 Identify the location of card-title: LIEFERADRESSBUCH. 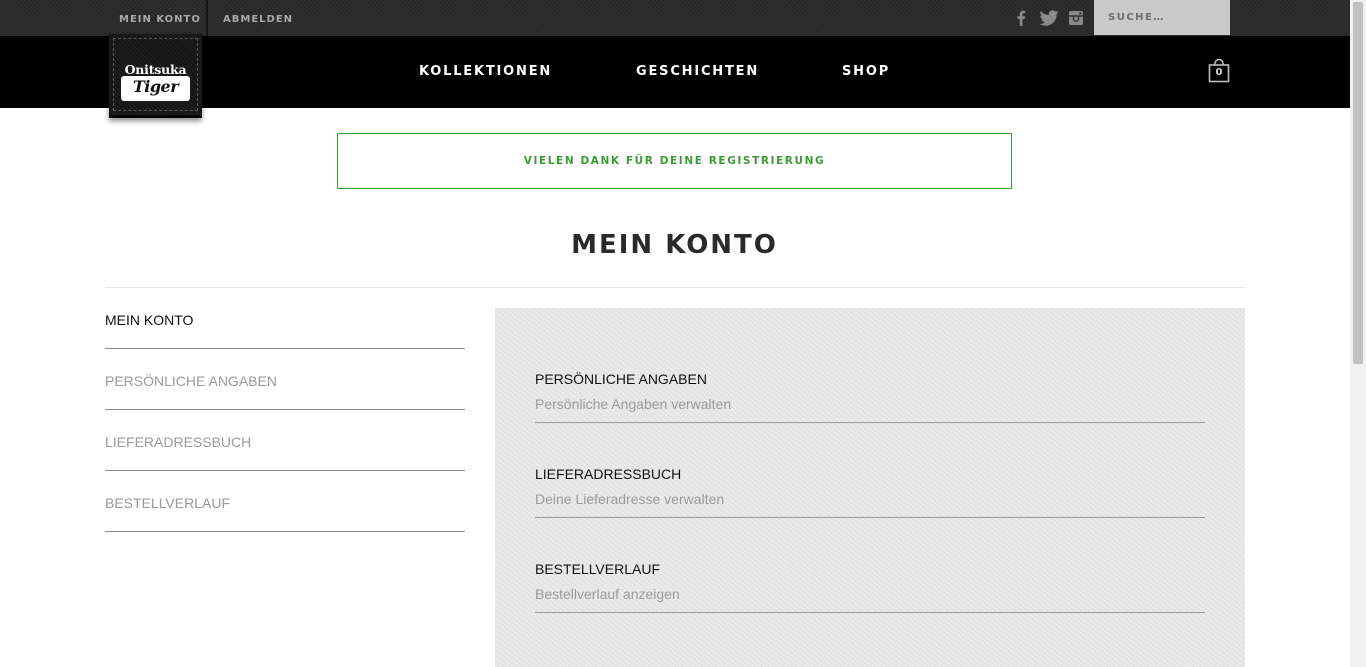
(608, 474).